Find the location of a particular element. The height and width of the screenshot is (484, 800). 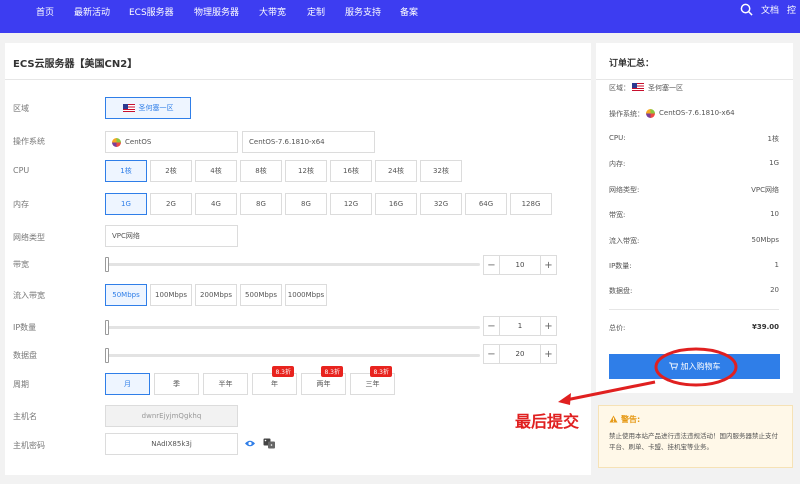

nav-item-physical: 物理服务器 is located at coordinates (216, 11).